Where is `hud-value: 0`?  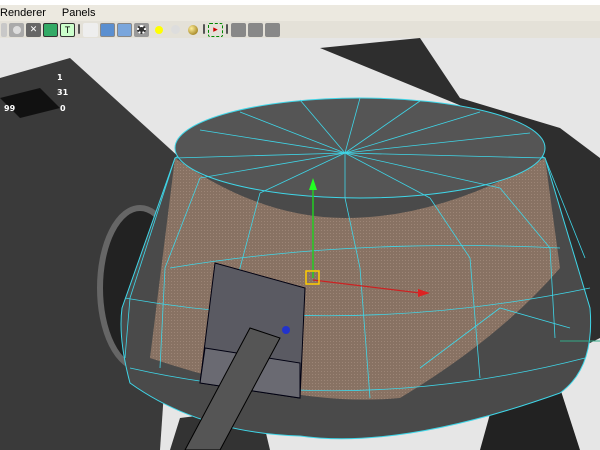
hud-value: 0 is located at coordinates (63, 108).